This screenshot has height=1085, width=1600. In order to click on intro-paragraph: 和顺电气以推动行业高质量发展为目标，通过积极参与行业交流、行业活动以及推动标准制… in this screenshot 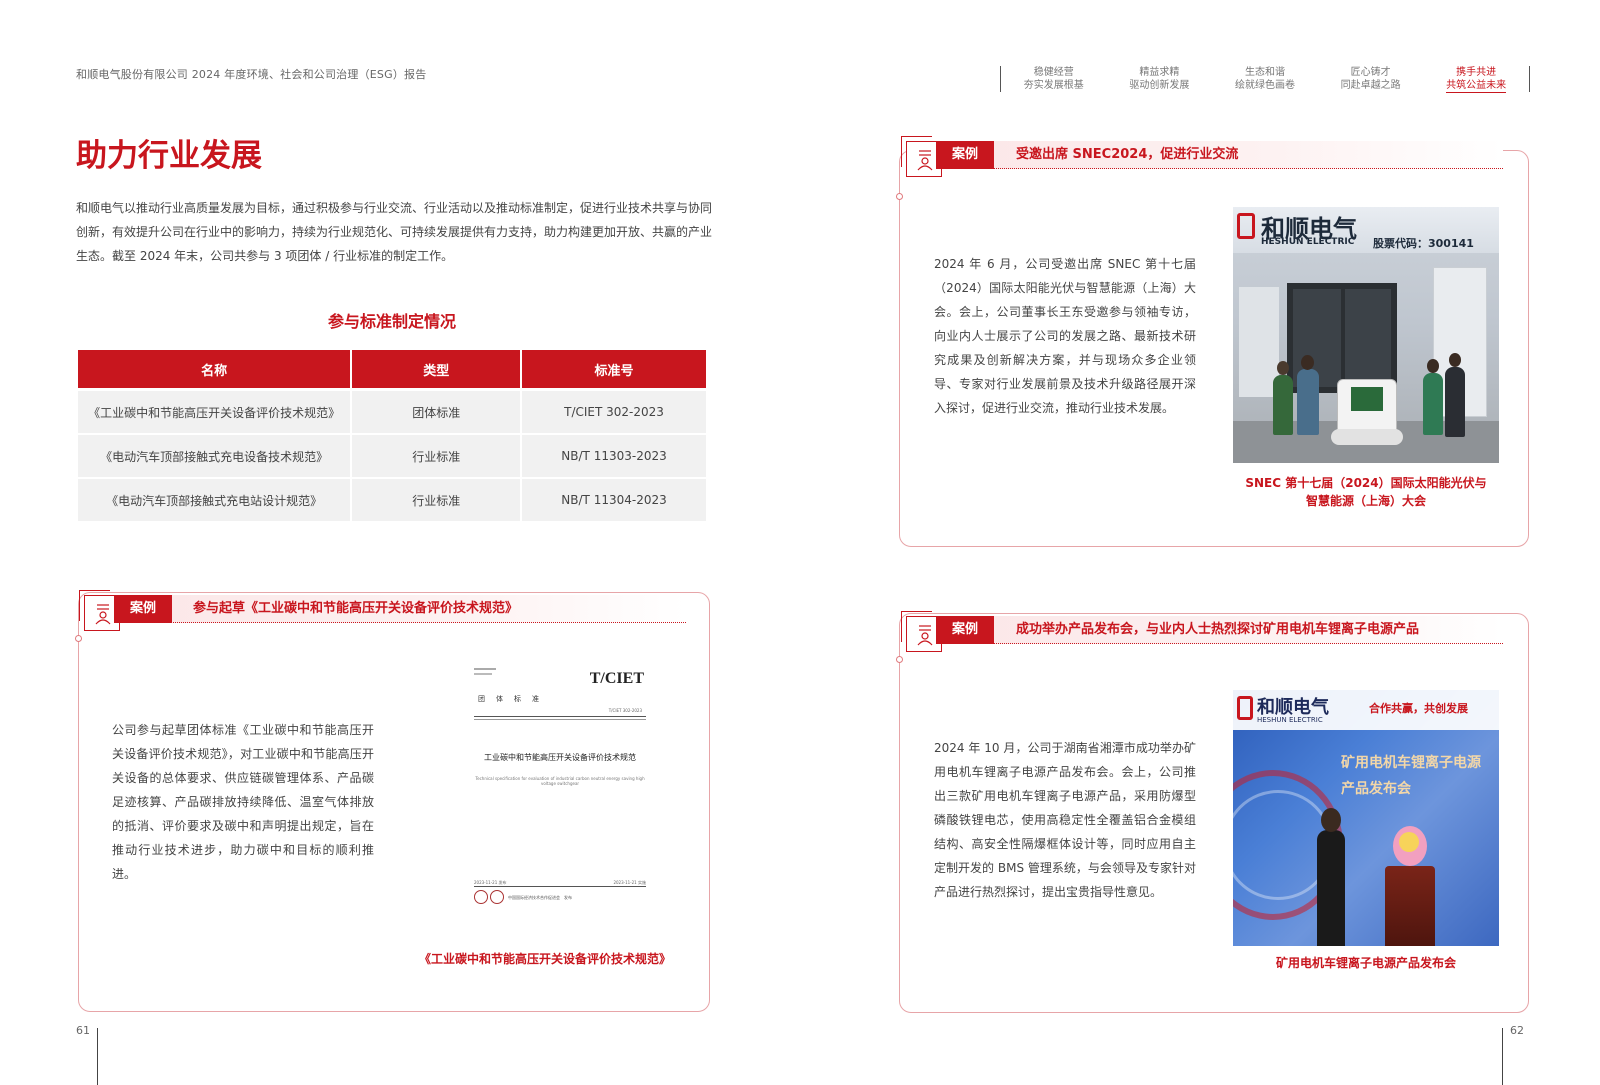, I will do `click(394, 232)`.